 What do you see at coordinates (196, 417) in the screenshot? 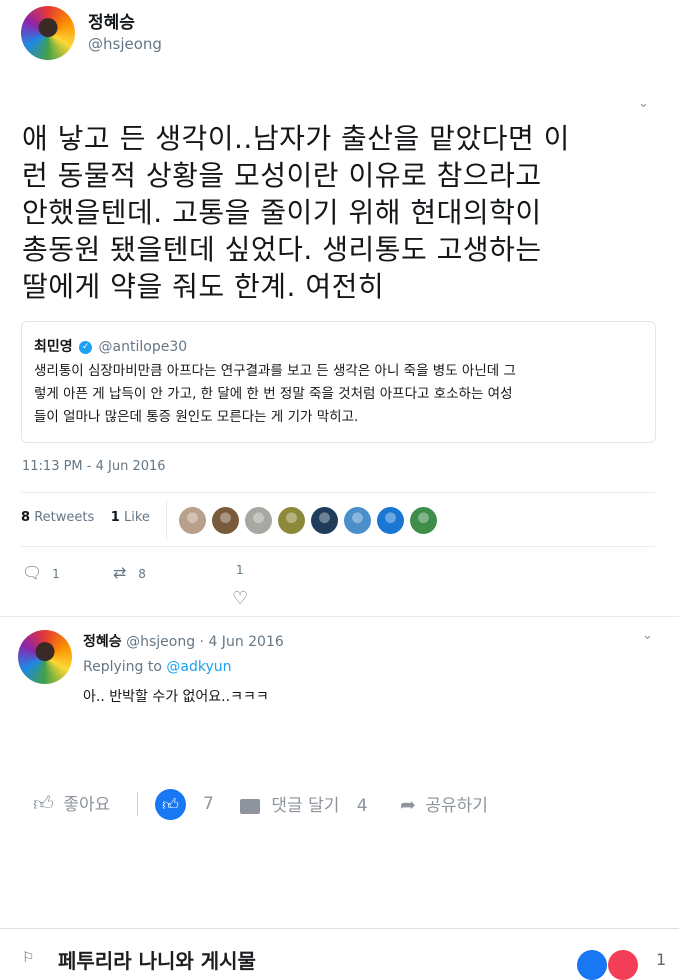
I see `quoted-text-line: 들이 얼마나 많은데 통증 원인도 모른다는 게 기가 막히고.` at bounding box center [196, 417].